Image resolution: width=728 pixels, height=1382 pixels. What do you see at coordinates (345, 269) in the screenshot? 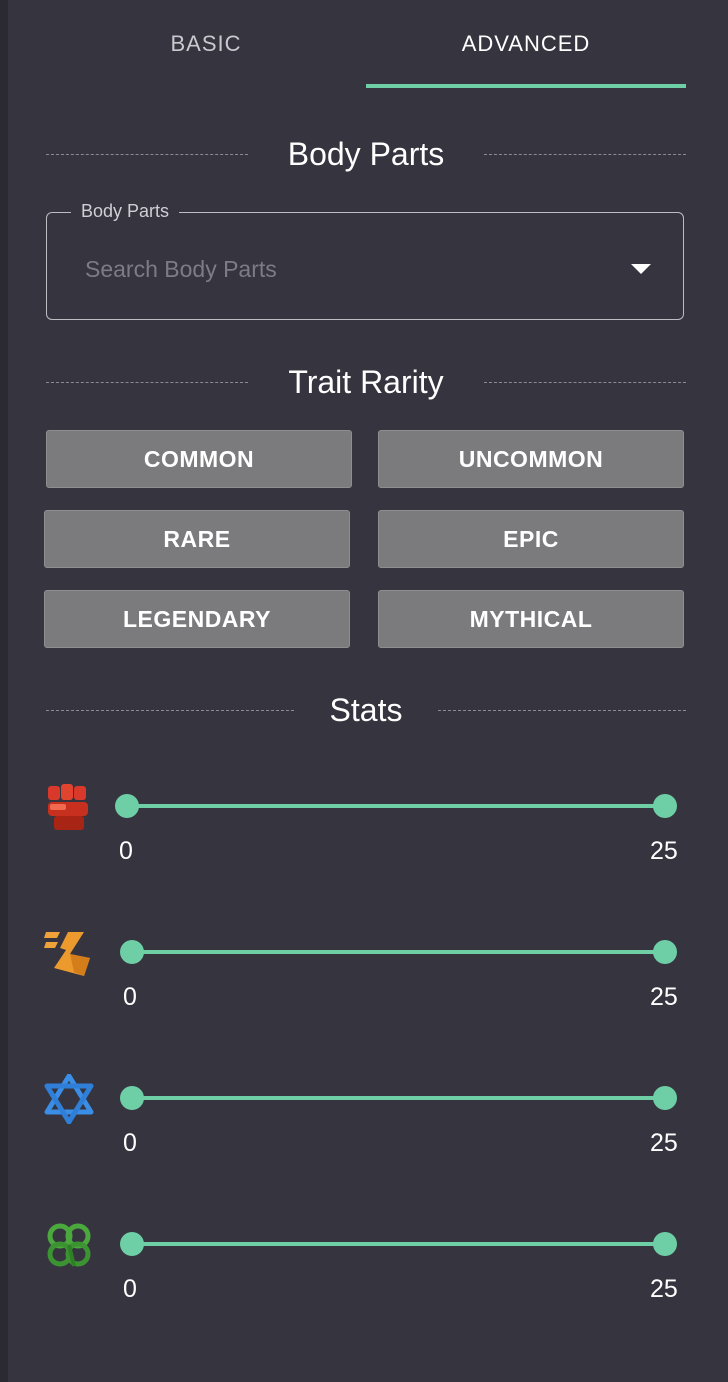
I see `body-parts-search-input` at bounding box center [345, 269].